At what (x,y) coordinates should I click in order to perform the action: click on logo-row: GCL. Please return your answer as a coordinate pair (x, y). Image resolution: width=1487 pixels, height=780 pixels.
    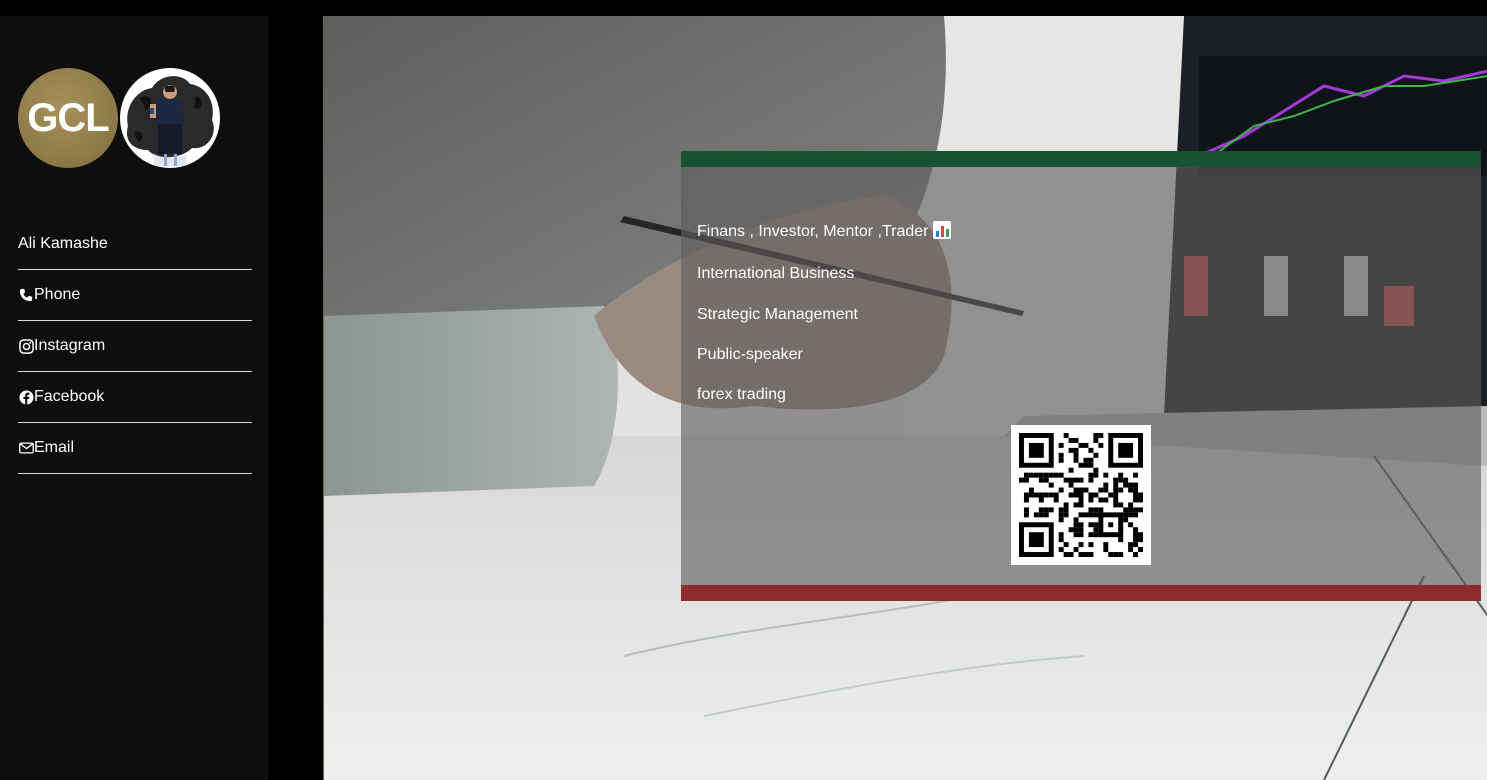
    Looking at the image, I should click on (119, 118).